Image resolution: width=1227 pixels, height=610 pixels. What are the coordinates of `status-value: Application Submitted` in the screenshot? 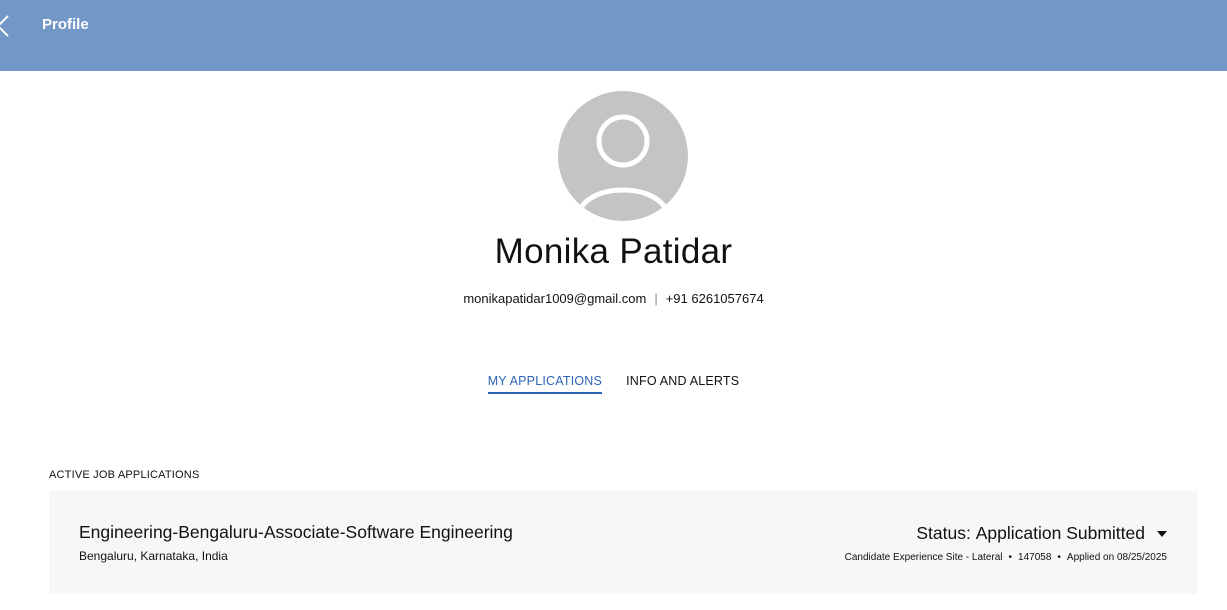 It's located at (1060, 533).